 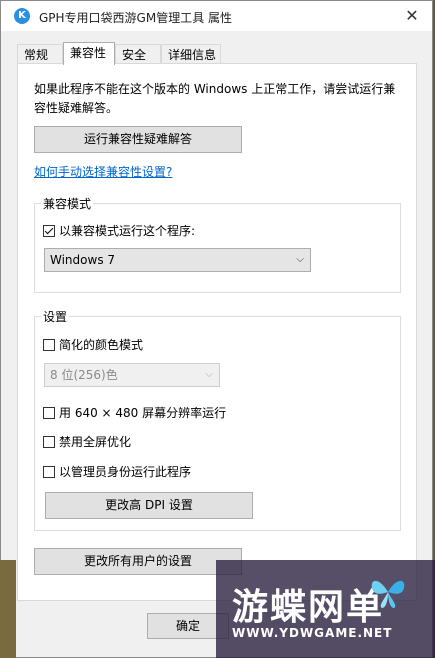 What do you see at coordinates (138, 139) in the screenshot?
I see `run-troubleshooter-button: 运行兼容性疑难解答` at bounding box center [138, 139].